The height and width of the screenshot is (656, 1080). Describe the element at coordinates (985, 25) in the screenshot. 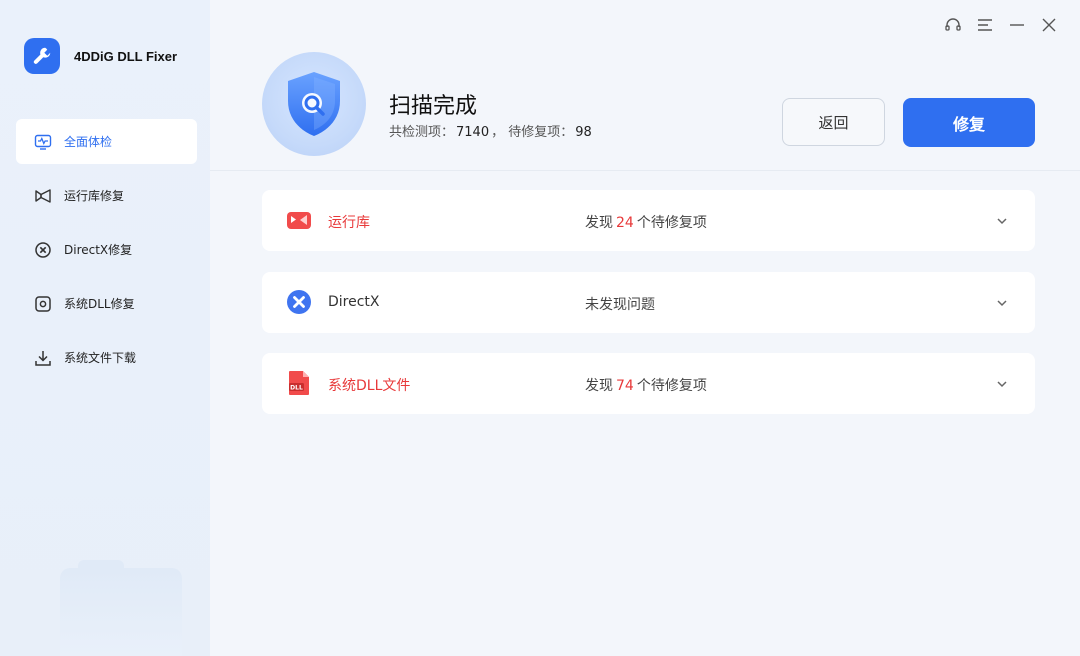

I see `menu-icon` at that location.